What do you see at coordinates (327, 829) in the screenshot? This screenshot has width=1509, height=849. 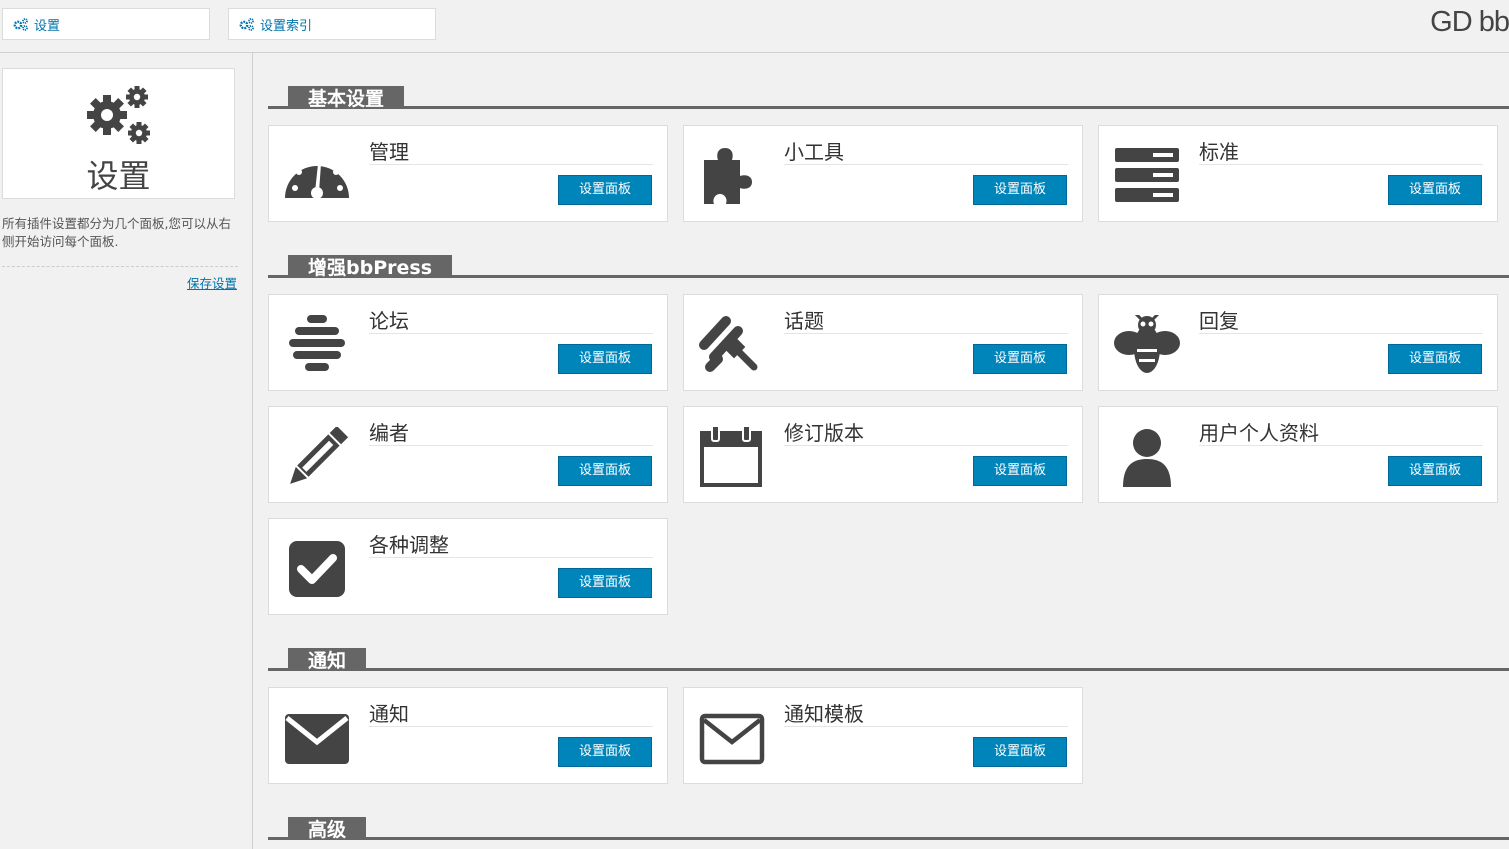 I see `section-title: 高级` at bounding box center [327, 829].